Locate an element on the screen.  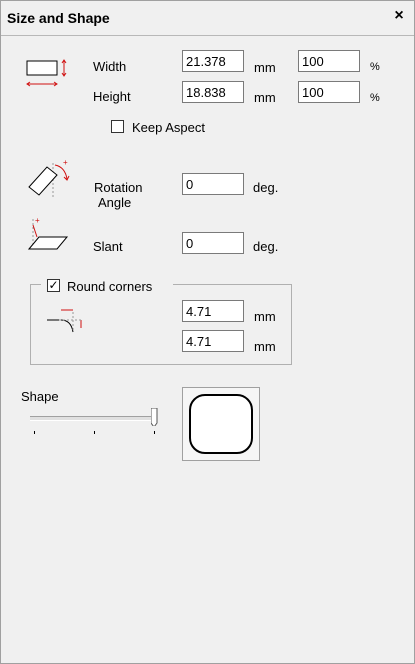
slant-label: Slant is located at coordinates (108, 246).